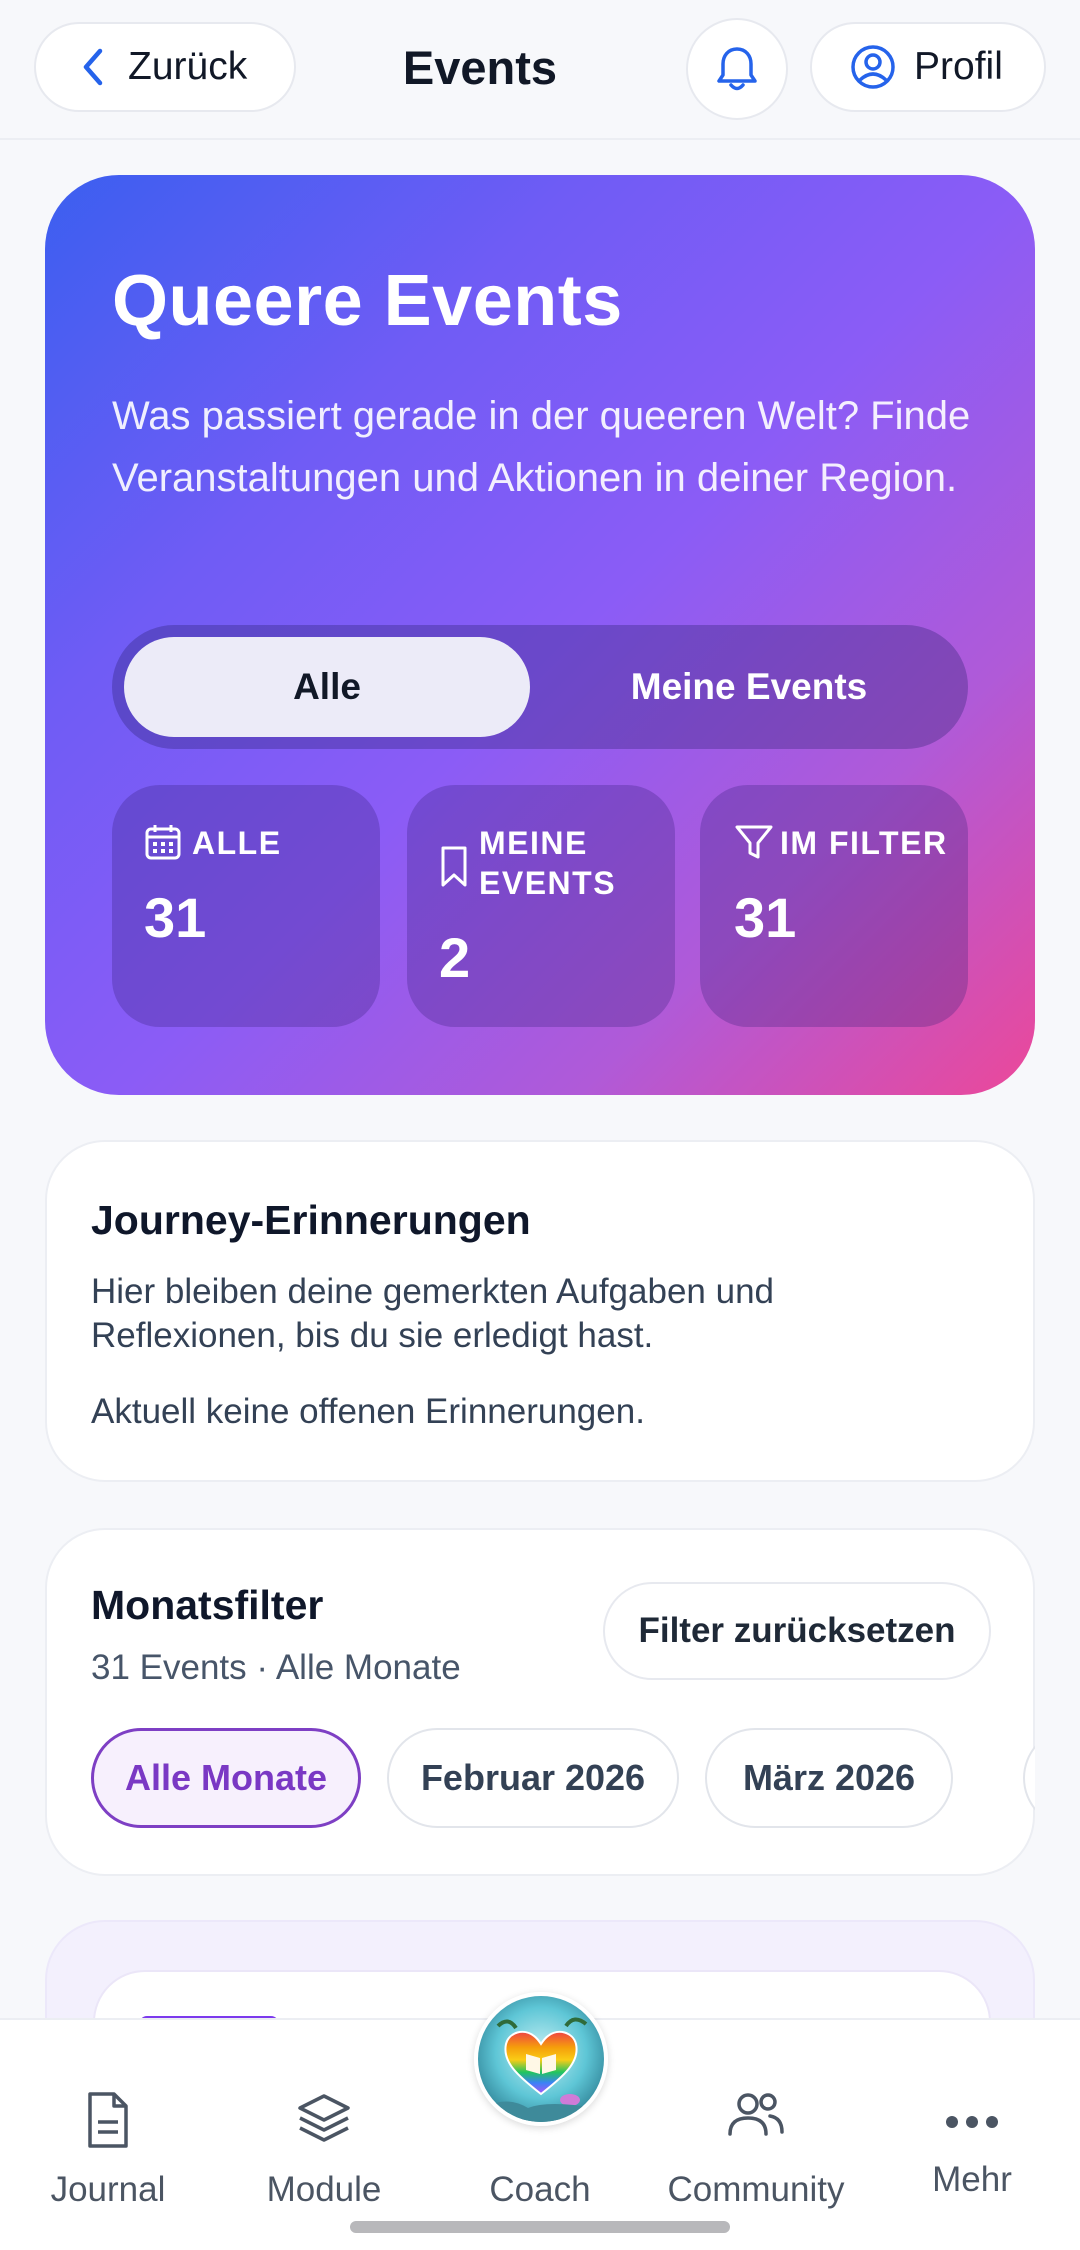 Image resolution: width=1080 pixels, height=2250 pixels. I want to click on journey-title: Journey-Erinnerungen, so click(311, 1220).